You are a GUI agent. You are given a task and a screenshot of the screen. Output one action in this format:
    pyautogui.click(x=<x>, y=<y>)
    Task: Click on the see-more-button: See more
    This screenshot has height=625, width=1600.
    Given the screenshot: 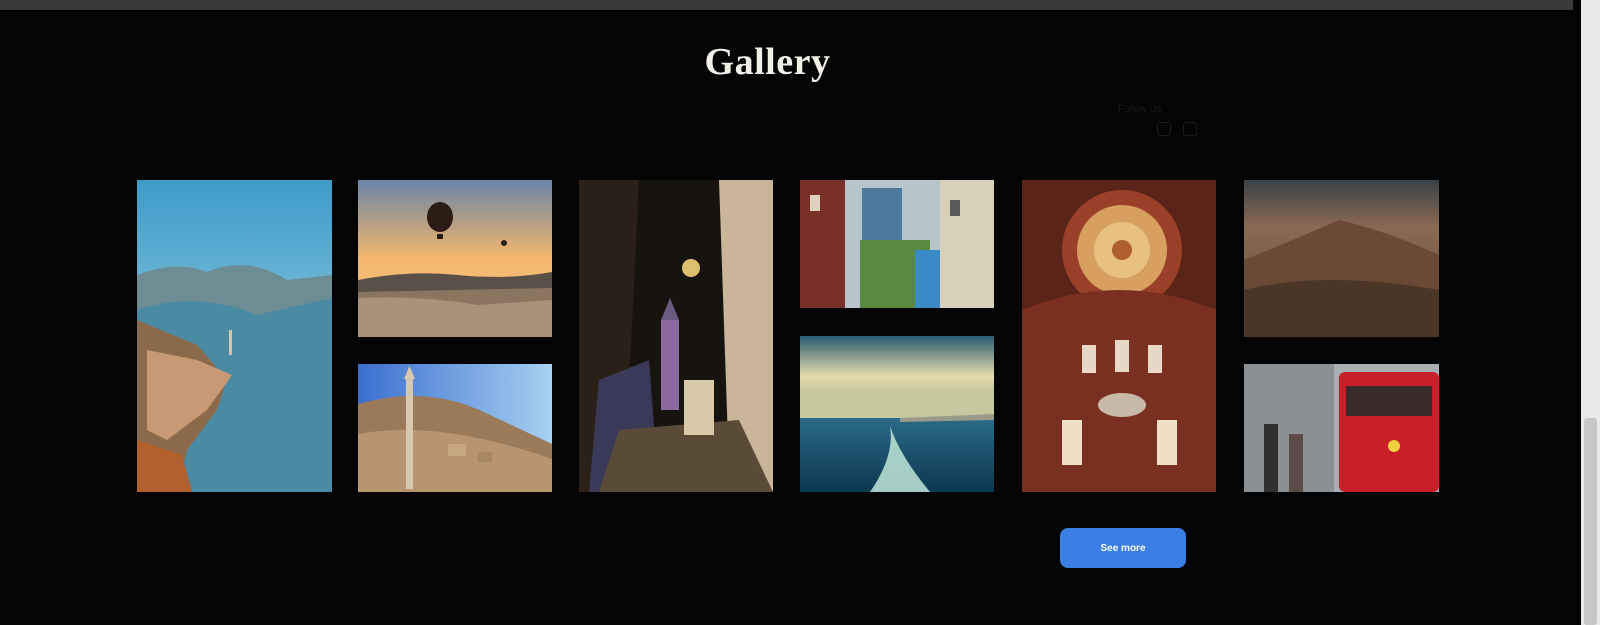 What is the action you would take?
    pyautogui.click(x=1123, y=548)
    